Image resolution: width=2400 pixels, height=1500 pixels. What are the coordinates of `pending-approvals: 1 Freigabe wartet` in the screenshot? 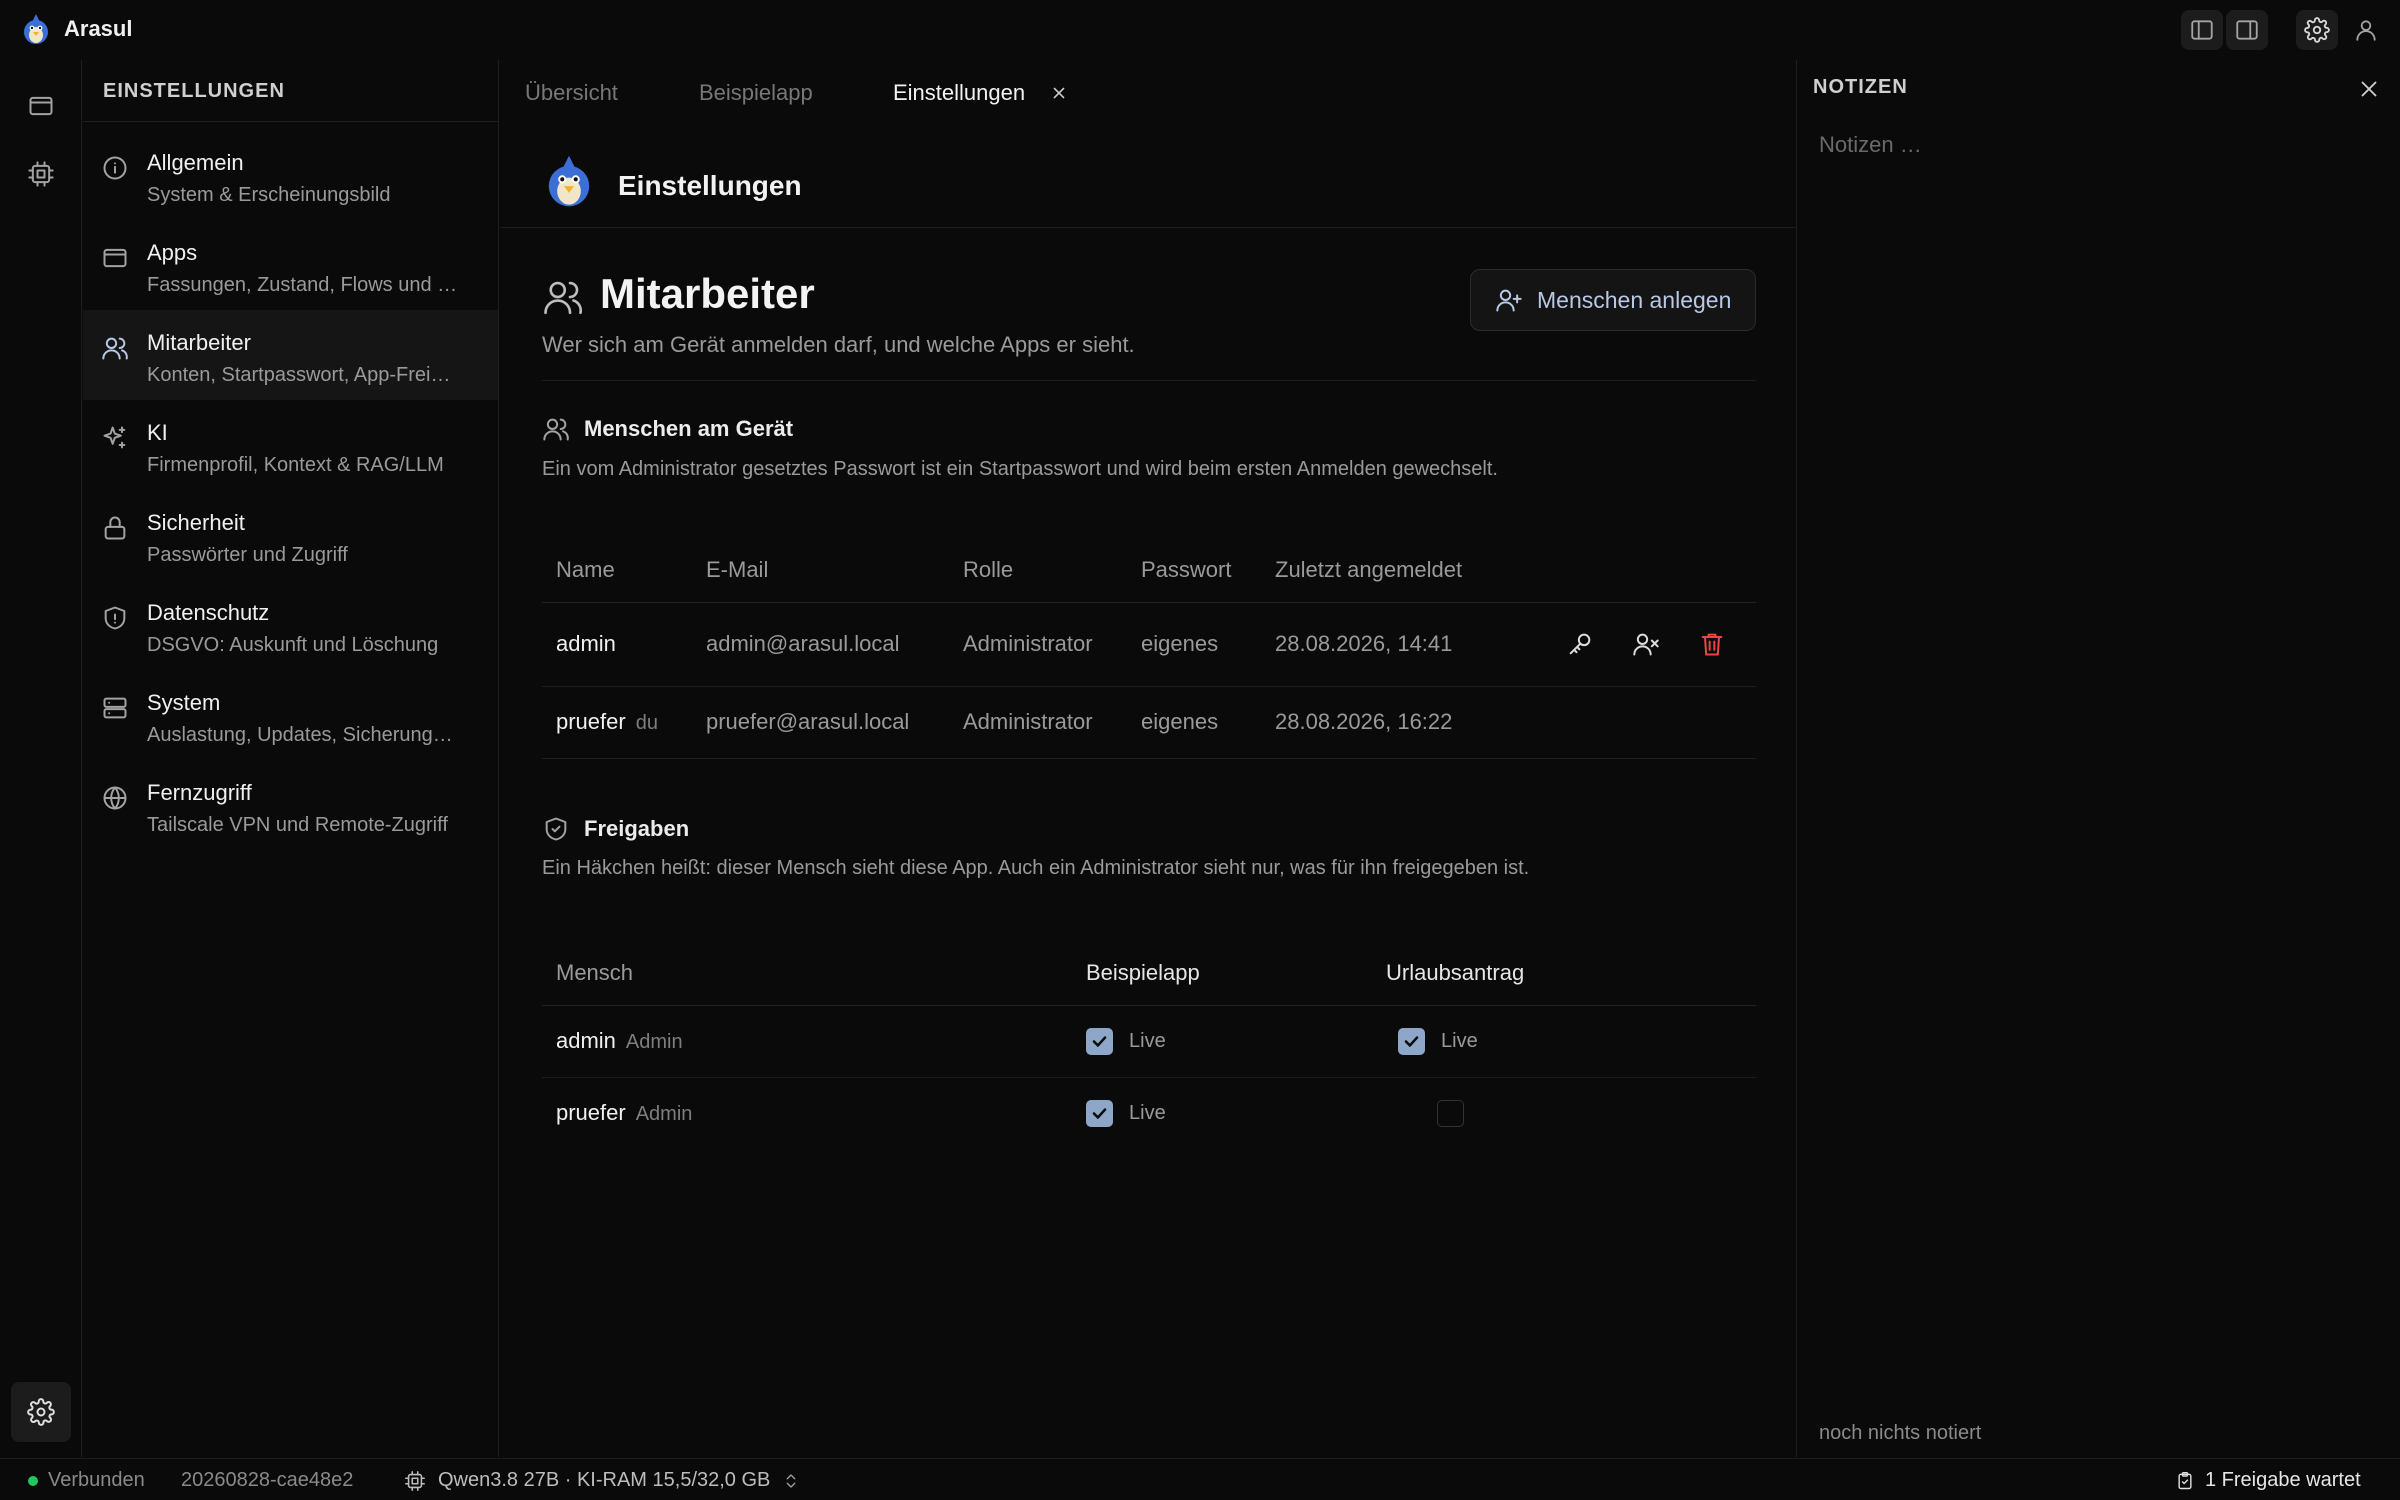 It's located at (2268, 1480).